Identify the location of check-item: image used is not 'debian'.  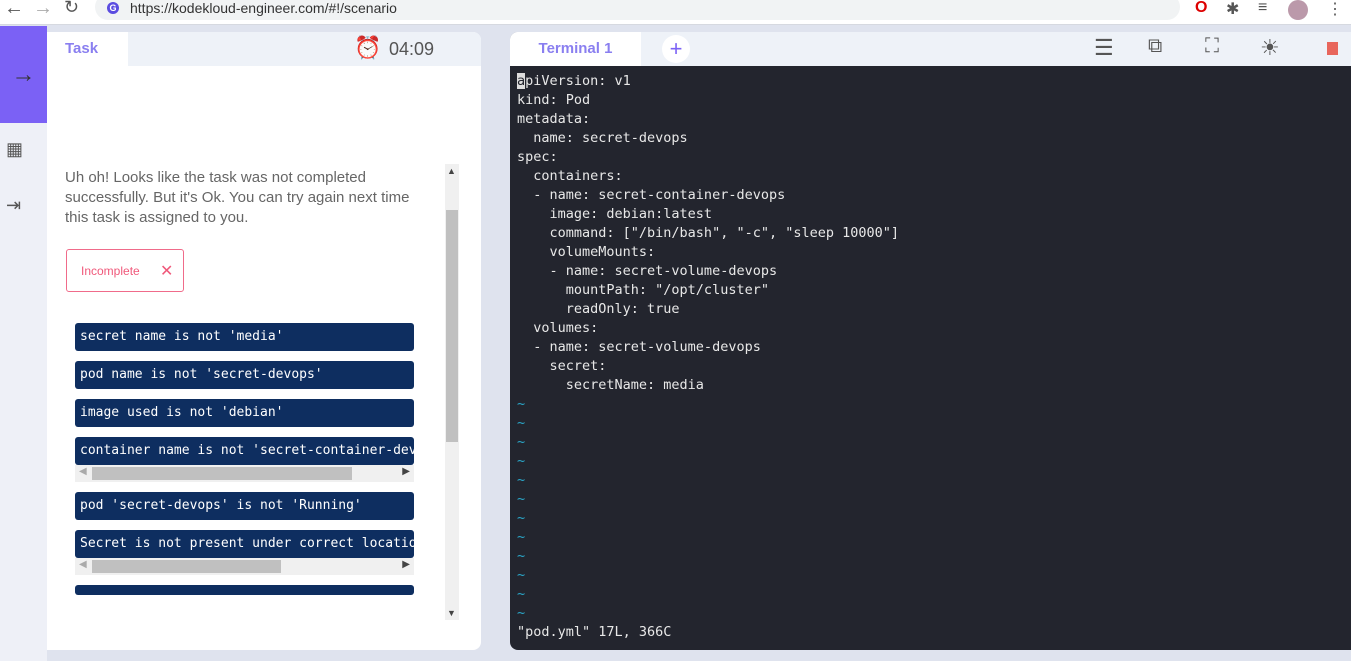
(244, 413).